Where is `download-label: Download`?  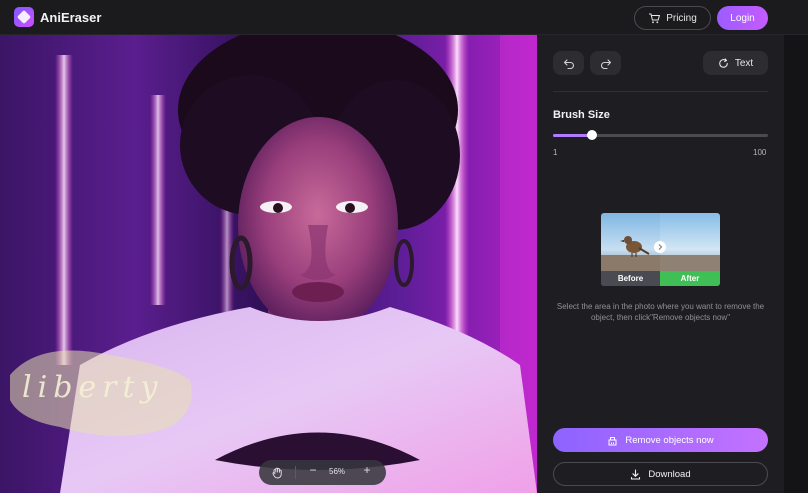 download-label: Download is located at coordinates (669, 474).